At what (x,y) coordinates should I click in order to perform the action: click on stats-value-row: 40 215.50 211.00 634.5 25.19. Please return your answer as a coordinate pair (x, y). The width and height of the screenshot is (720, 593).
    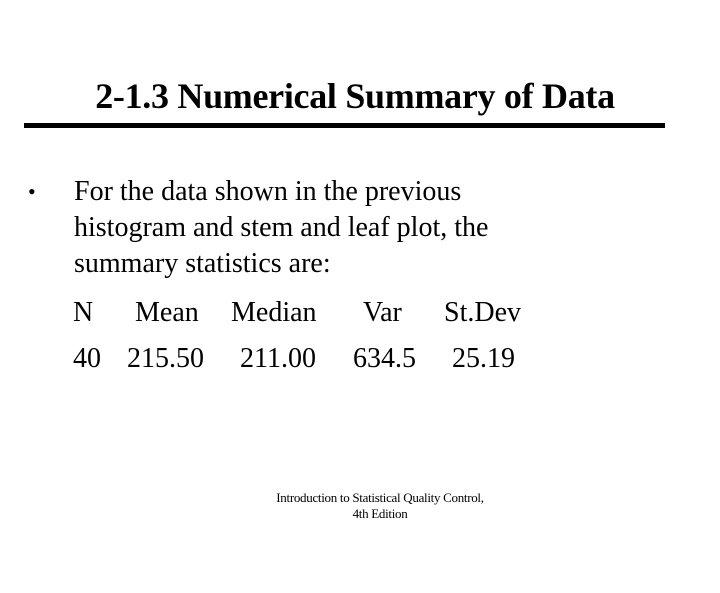
    Looking at the image, I should click on (360, 359).